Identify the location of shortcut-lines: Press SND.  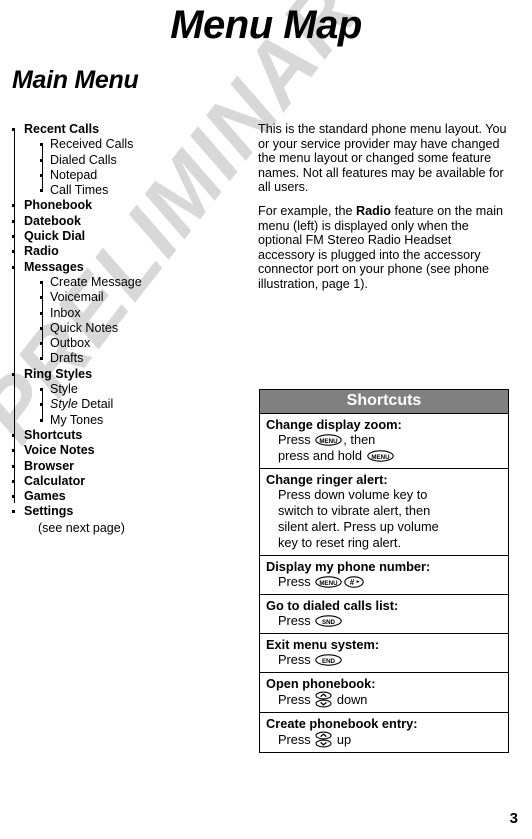
(384, 621).